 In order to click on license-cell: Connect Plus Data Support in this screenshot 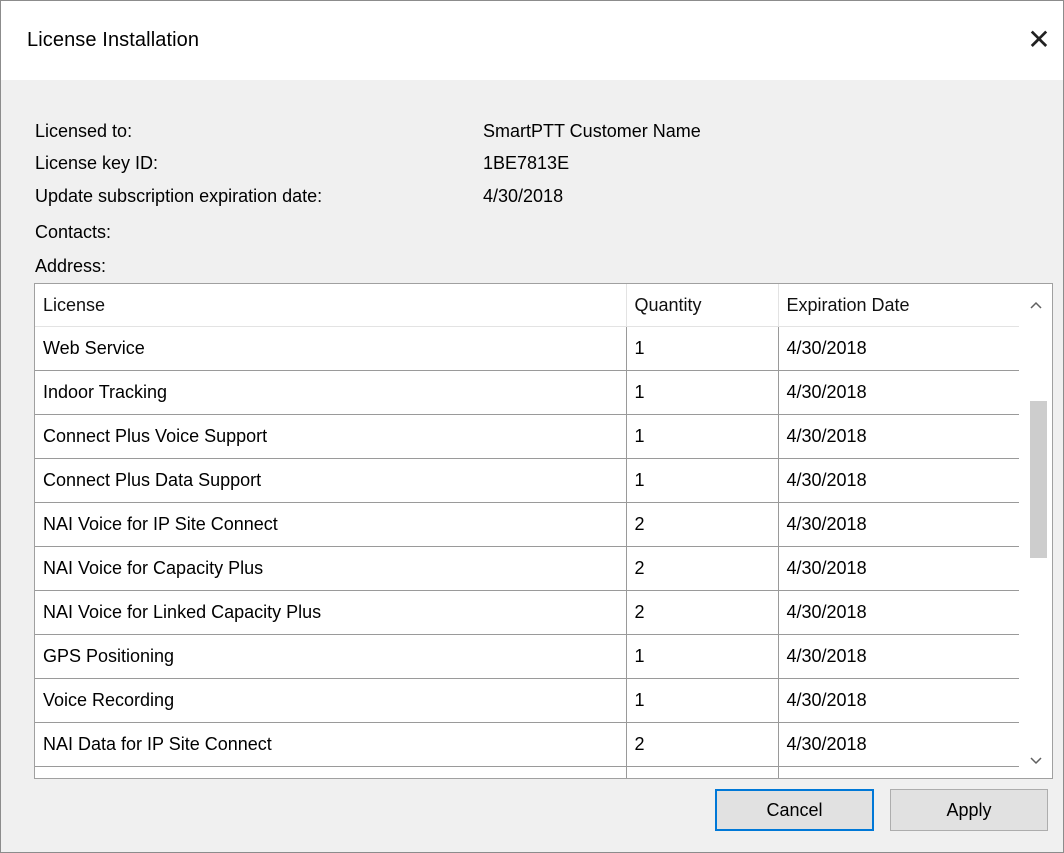, I will do `click(331, 480)`.